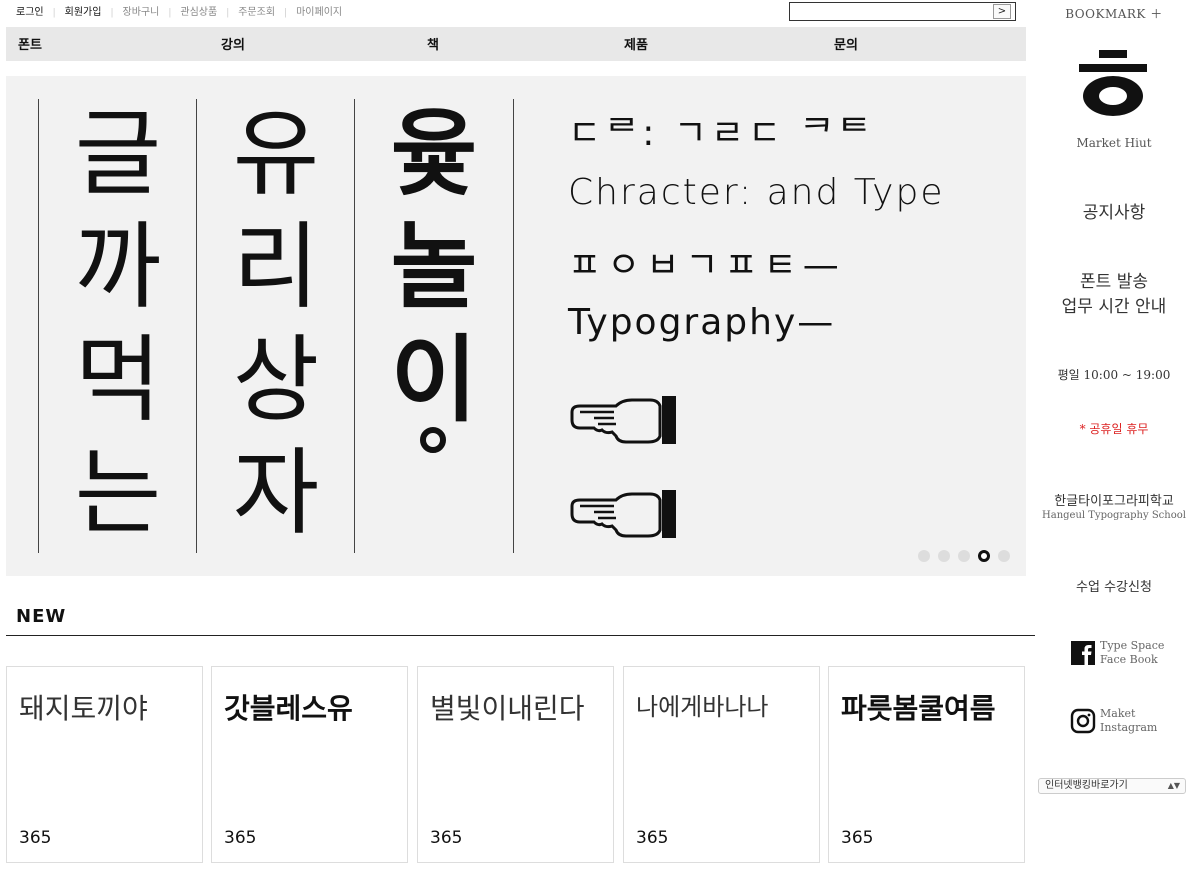 The width and height of the screenshot is (1192, 870). I want to click on hero-glyph: 글, so click(118, 154).